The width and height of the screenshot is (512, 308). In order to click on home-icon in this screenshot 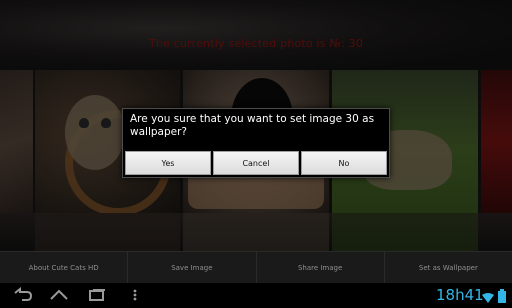, I will do `click(59, 295)`.